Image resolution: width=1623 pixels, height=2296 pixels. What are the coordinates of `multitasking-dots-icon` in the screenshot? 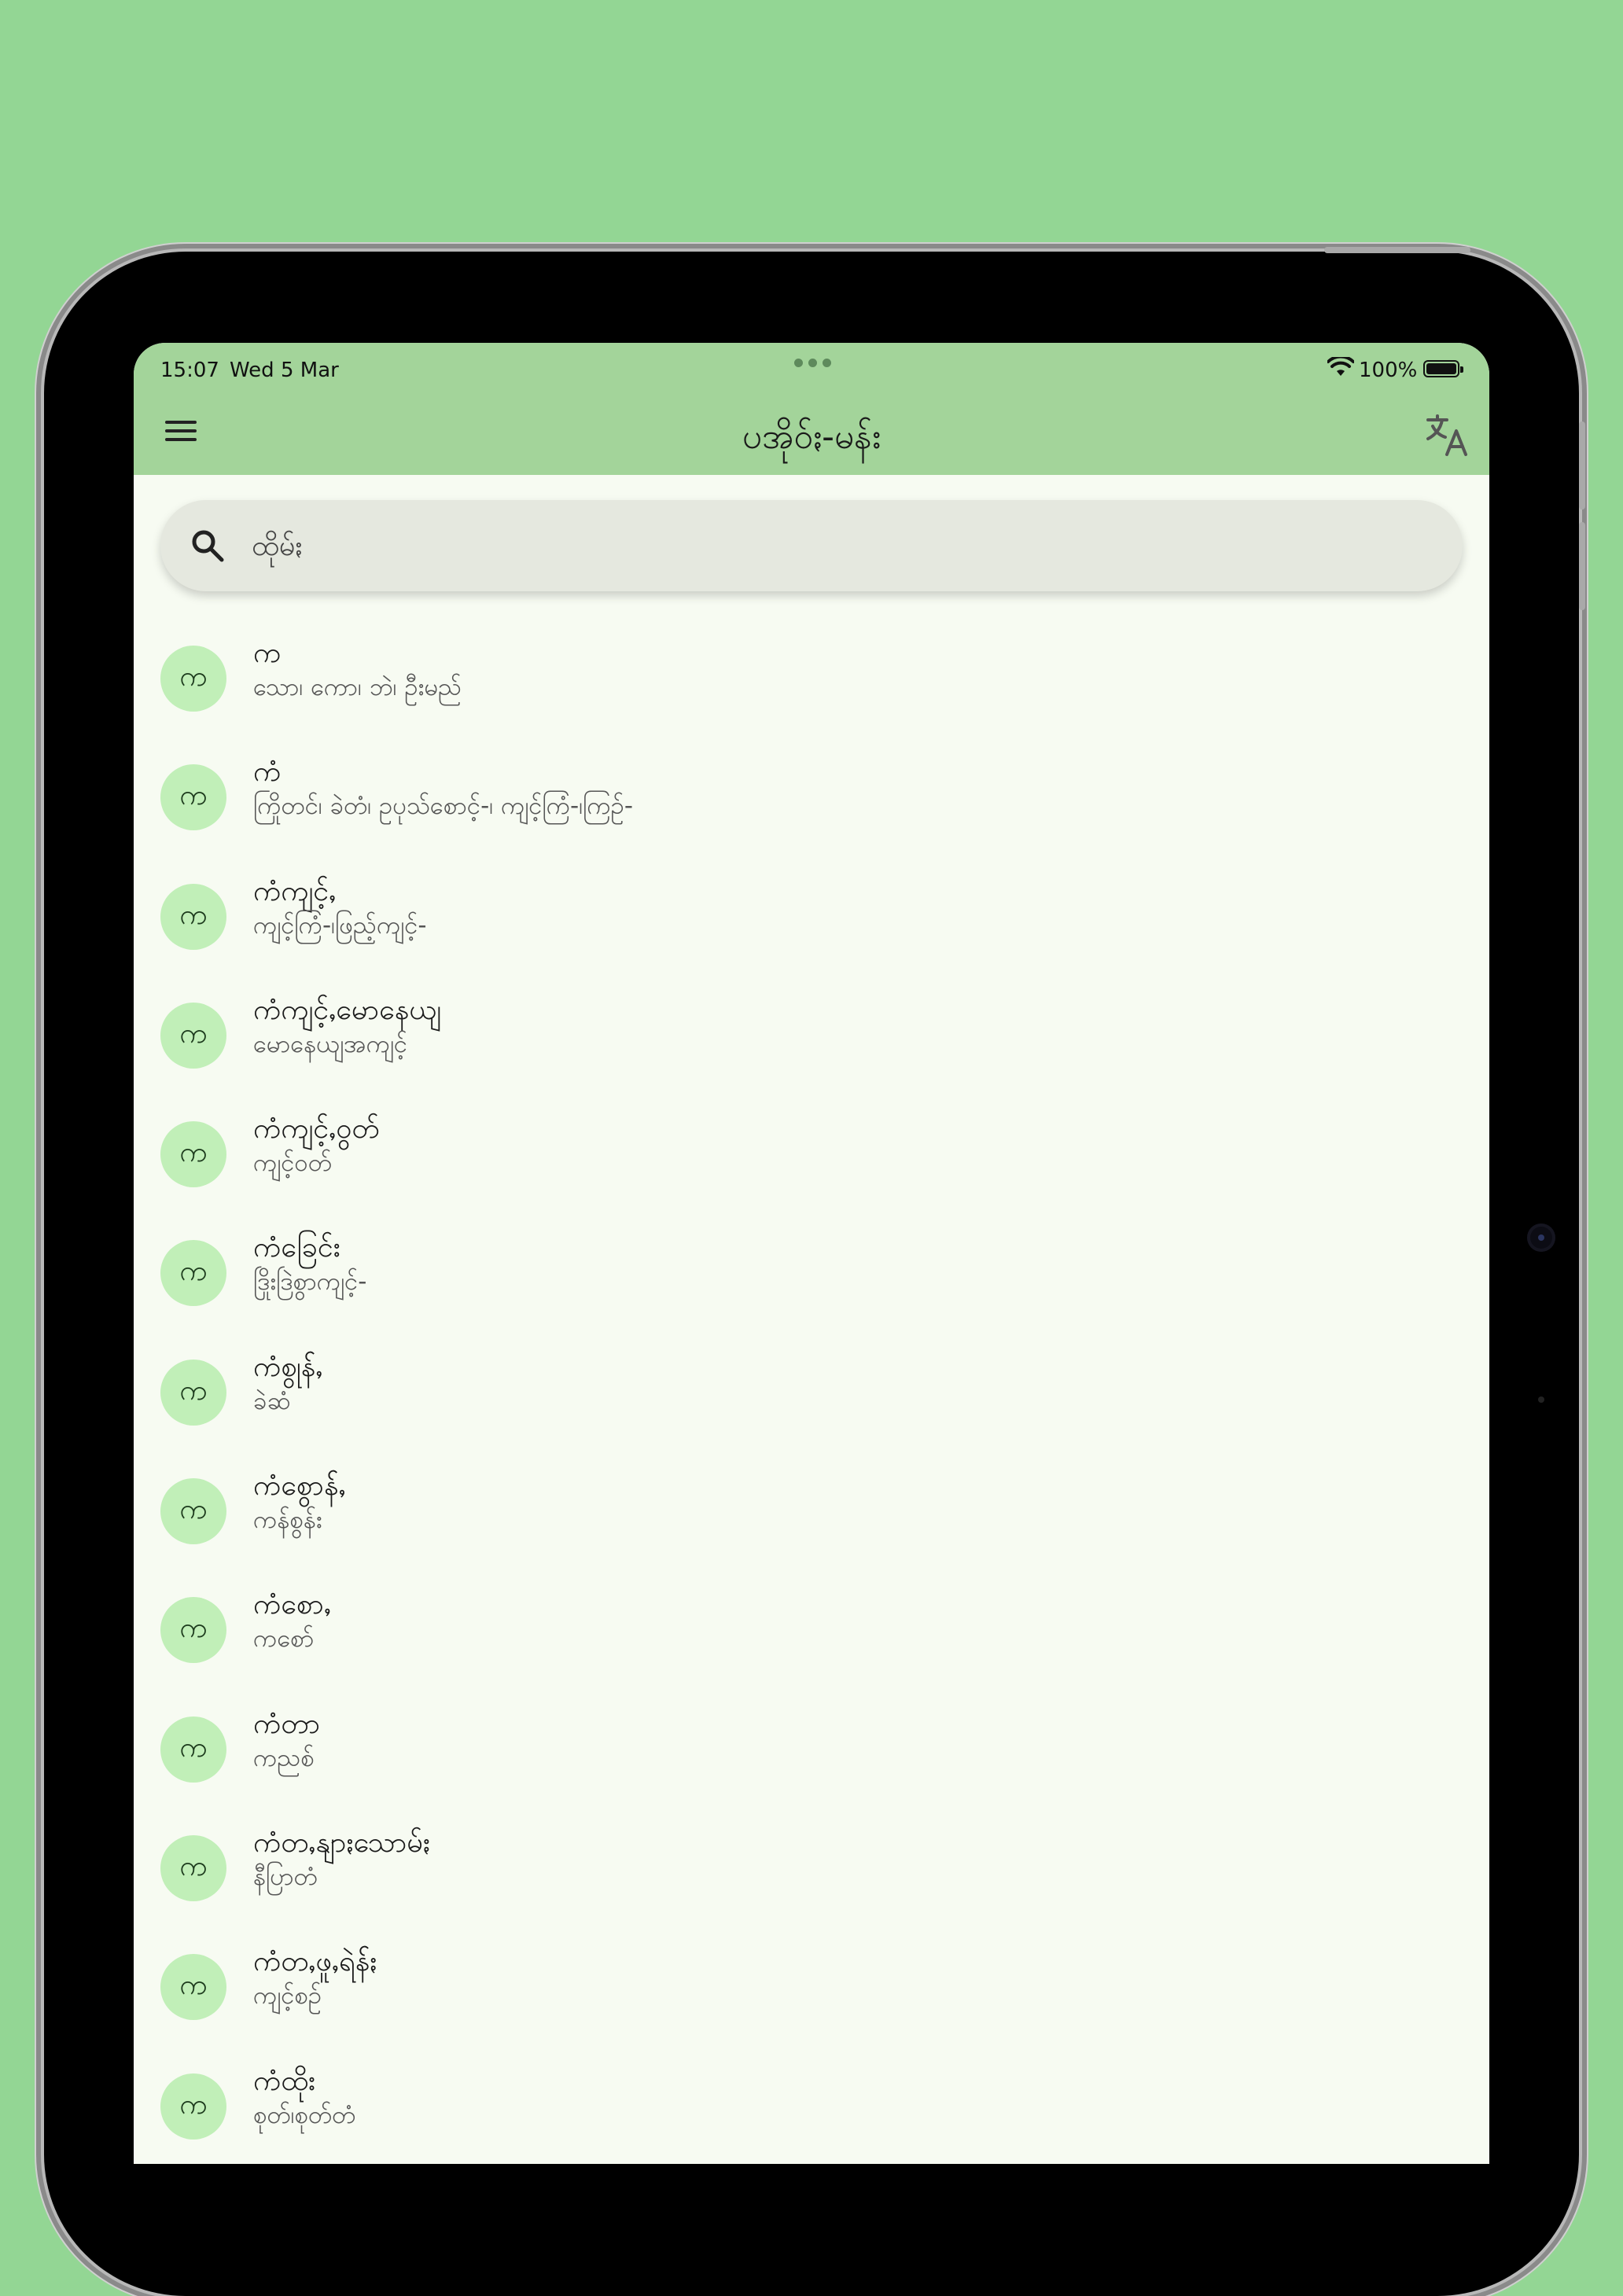 It's located at (812, 363).